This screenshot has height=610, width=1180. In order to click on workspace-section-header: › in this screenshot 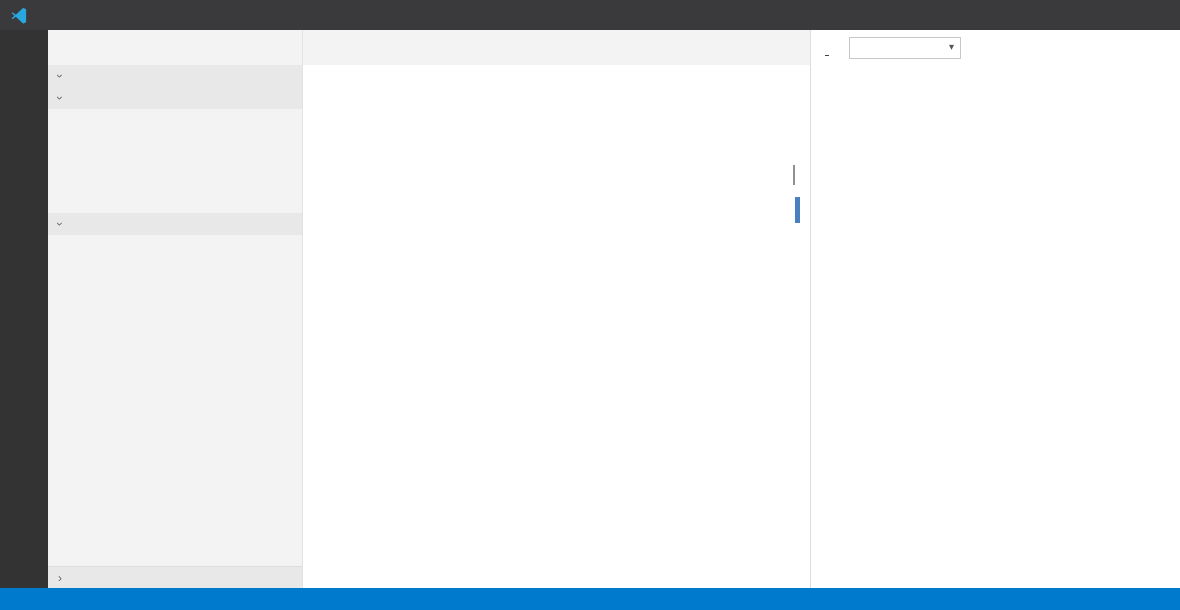, I will do `click(175, 98)`.